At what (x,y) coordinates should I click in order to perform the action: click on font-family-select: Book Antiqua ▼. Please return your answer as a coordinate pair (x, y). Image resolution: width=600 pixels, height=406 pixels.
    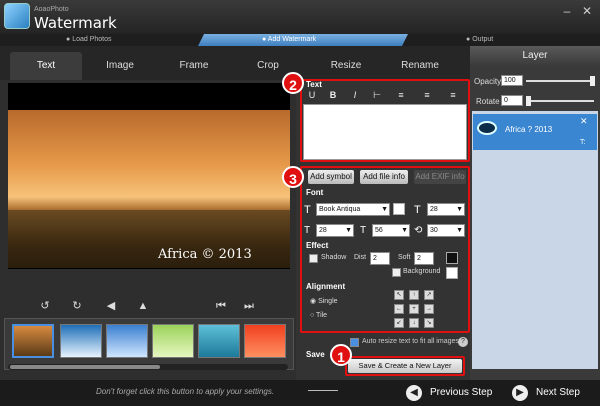
    Looking at the image, I should click on (353, 209).